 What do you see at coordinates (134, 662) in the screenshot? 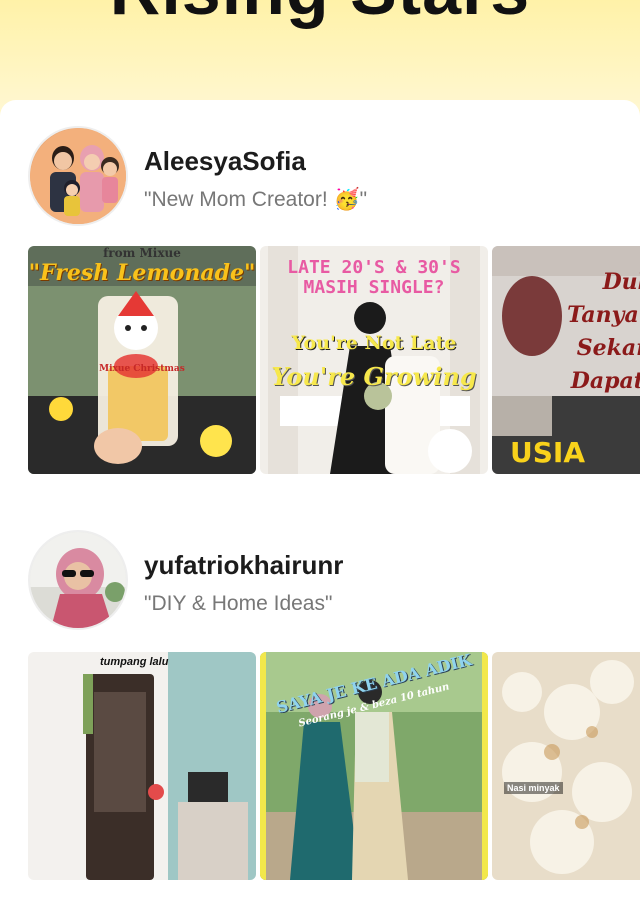
I see `thumbnail-tag: tumpang lalu` at bounding box center [134, 662].